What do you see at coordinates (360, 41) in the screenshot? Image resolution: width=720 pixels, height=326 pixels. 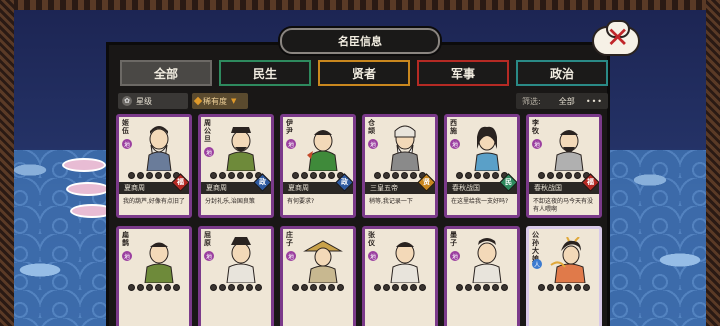 I see `panel-title: 名臣信息` at bounding box center [360, 41].